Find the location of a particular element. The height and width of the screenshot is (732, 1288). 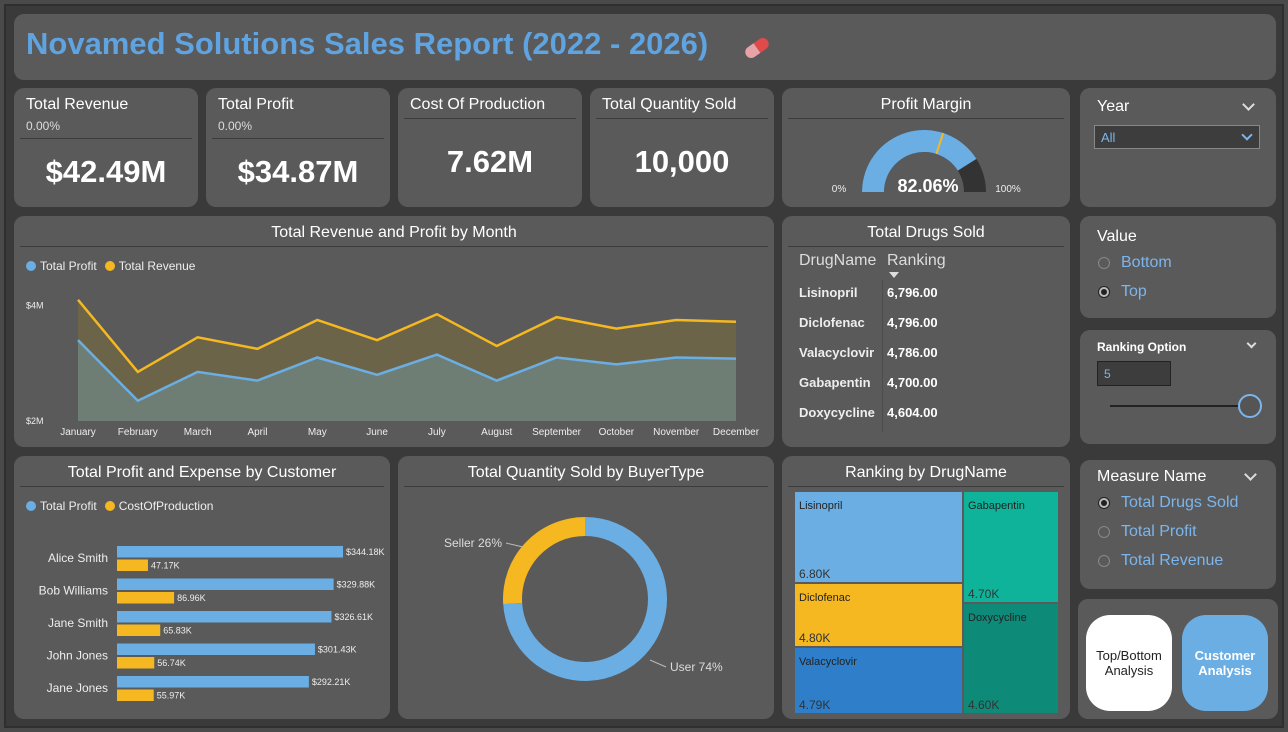

kpi-value: $34.87M is located at coordinates (298, 171).